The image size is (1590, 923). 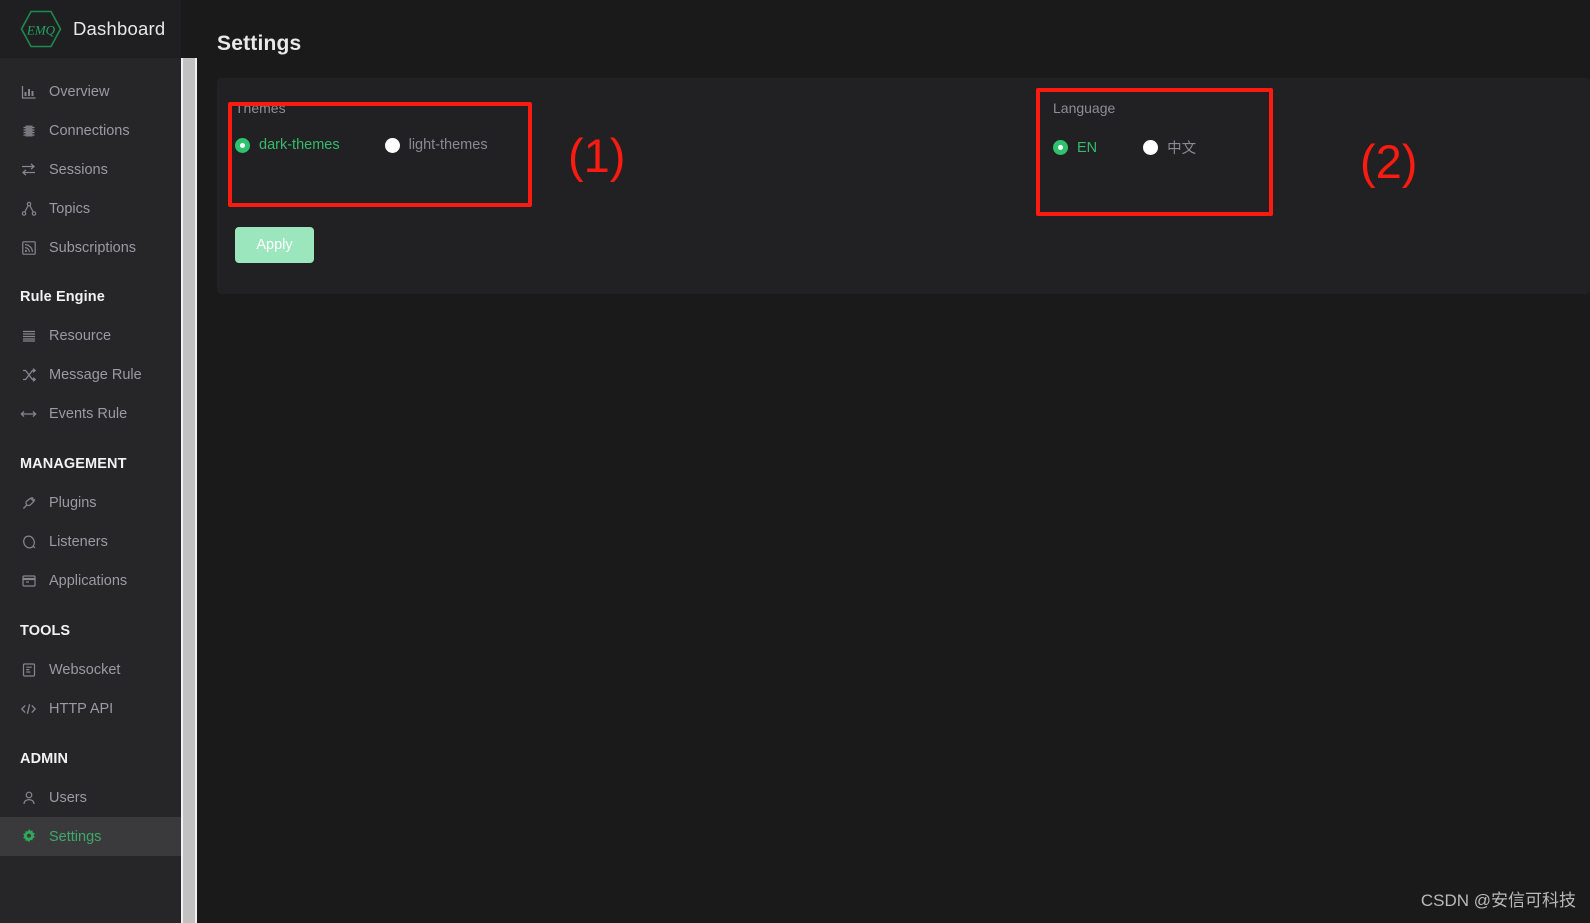 What do you see at coordinates (1498, 900) in the screenshot?
I see `watermark: CSDN @安信可科技` at bounding box center [1498, 900].